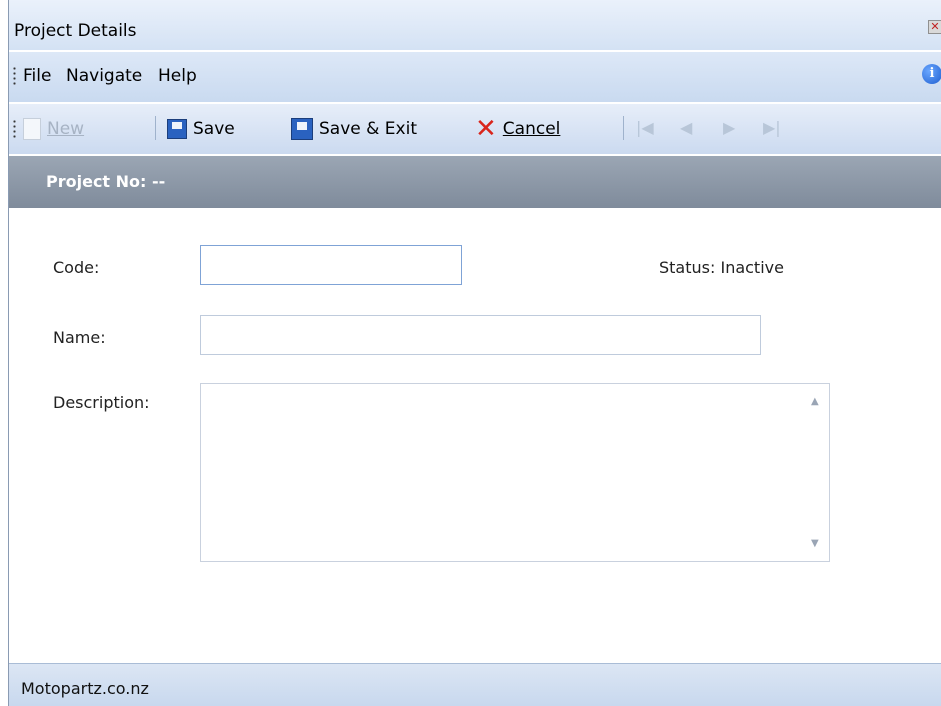  I want to click on last-record-icon: ▶|, so click(772, 127).